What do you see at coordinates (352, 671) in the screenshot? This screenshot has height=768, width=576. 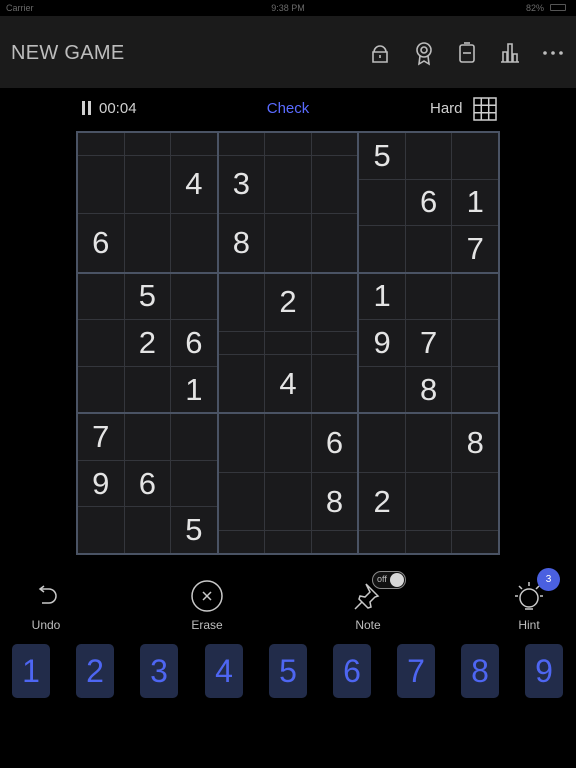 I see `number-key-6: 6` at bounding box center [352, 671].